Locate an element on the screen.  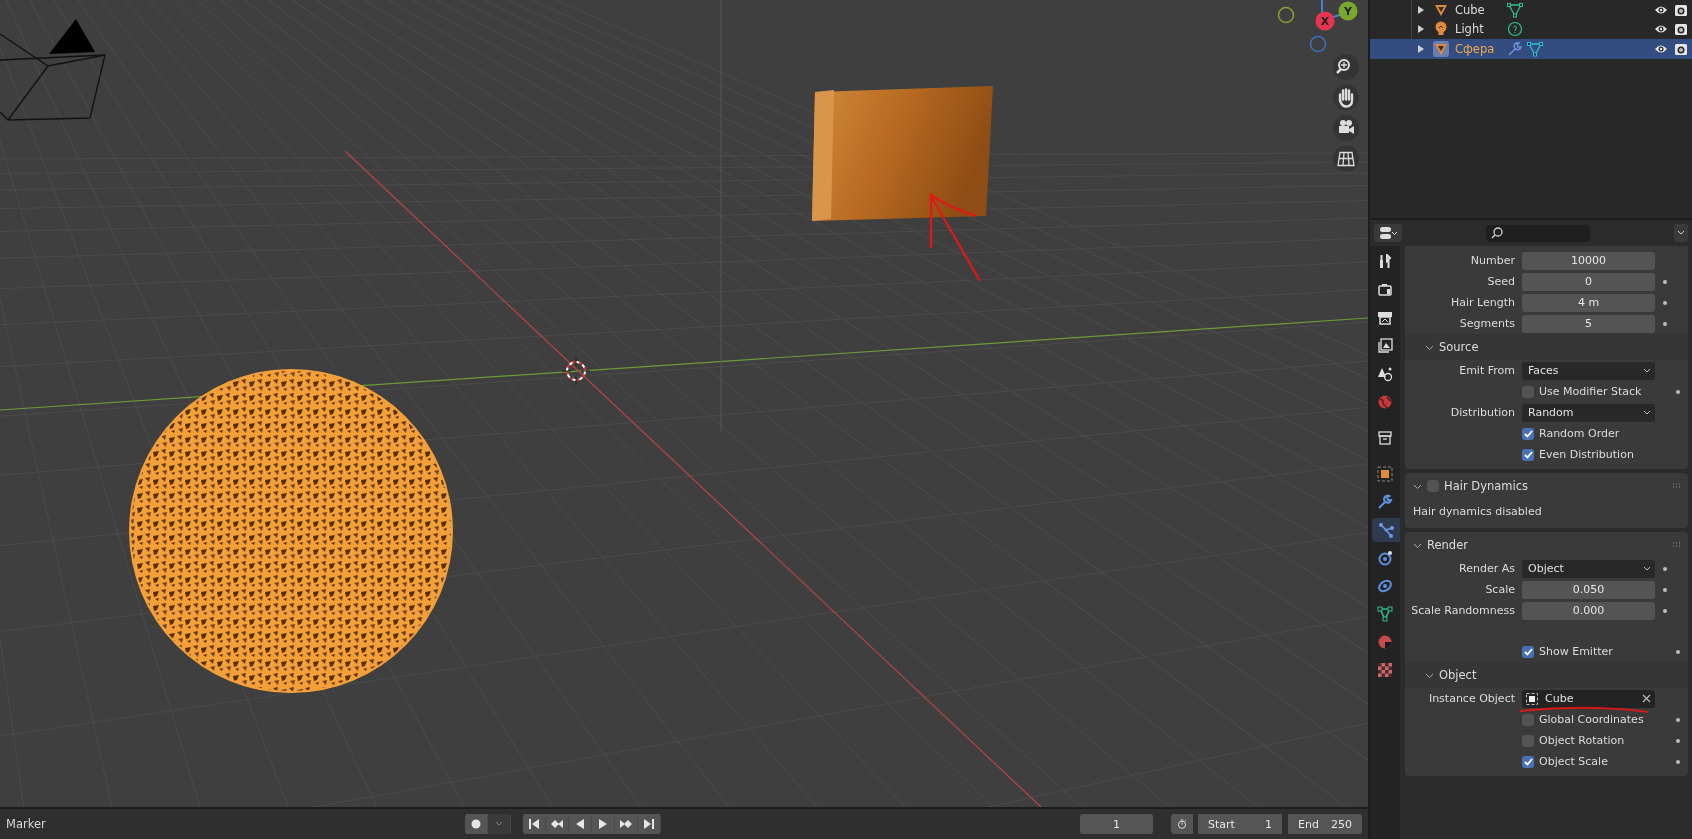
number-field: 10000 is located at coordinates (1588, 260).